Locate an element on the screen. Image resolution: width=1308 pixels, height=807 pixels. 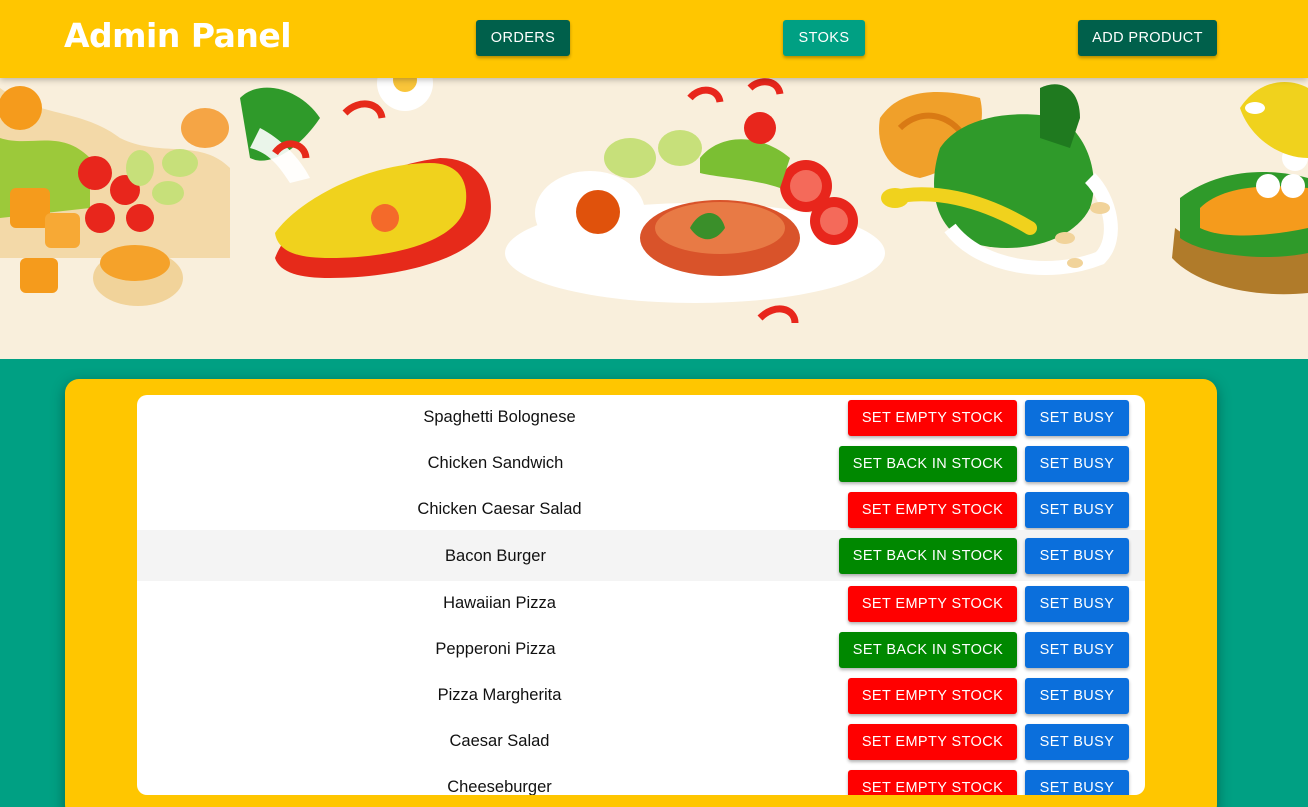
orders-button: ORDERS is located at coordinates (523, 38).